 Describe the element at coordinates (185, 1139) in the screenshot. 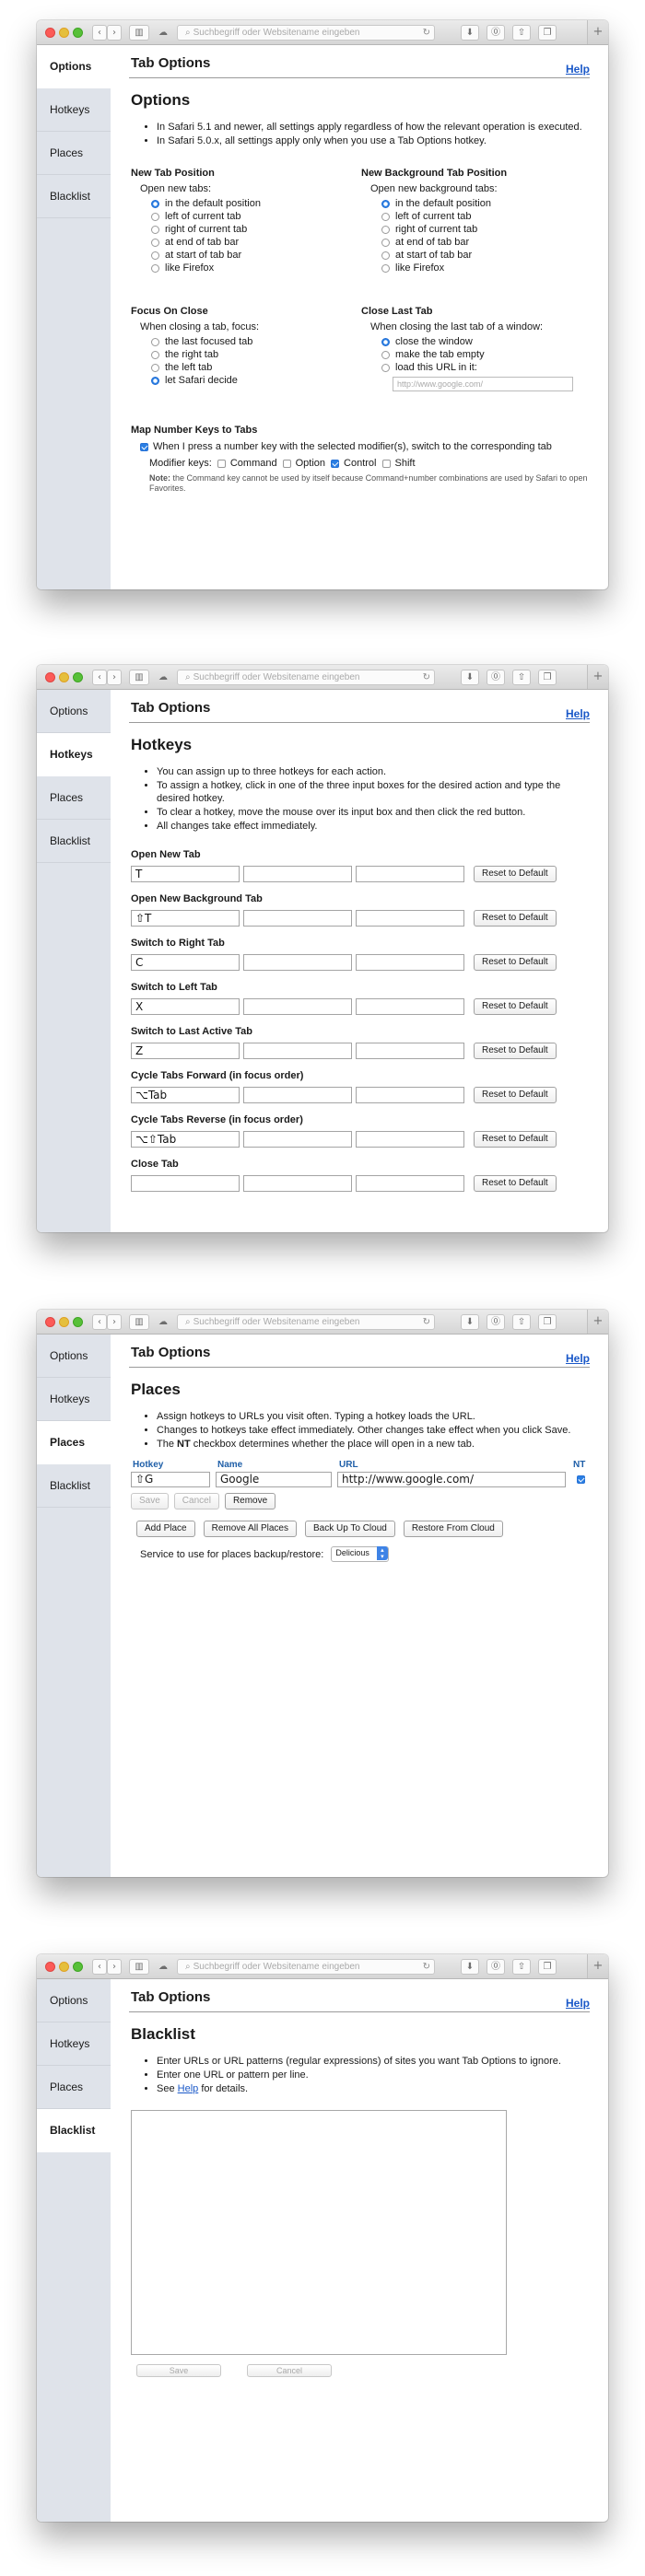

I see `hotkey-input: ⌥⇧Tab` at that location.